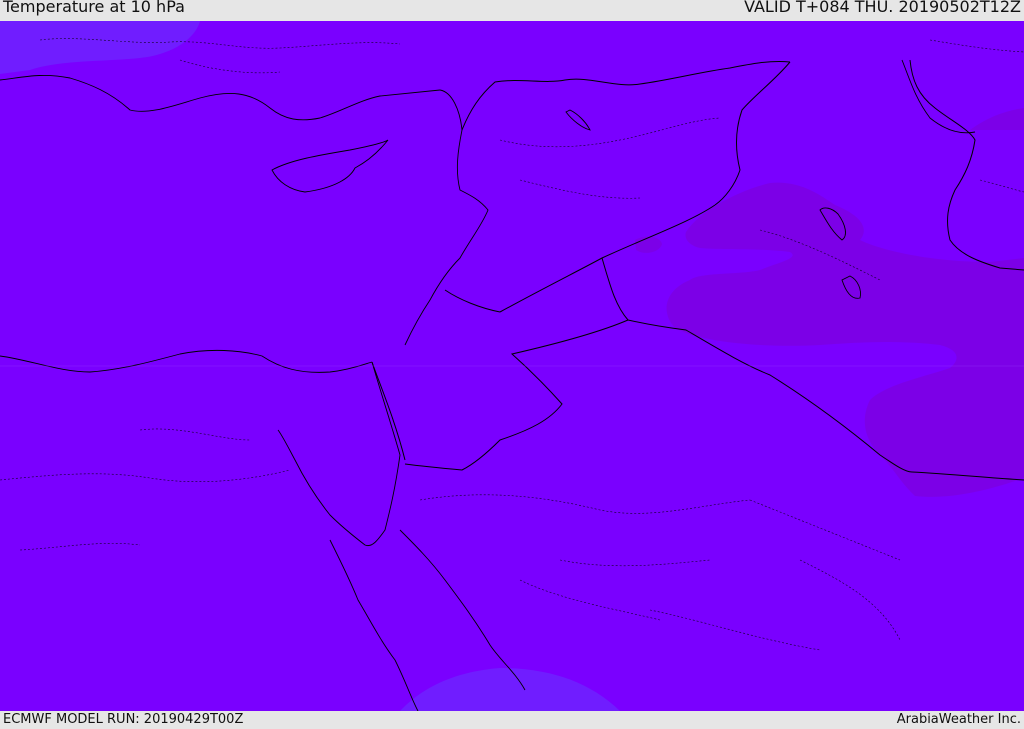  I want to click on valid-time: VALID T+084 THU. 20190502T12Z, so click(882, 8).